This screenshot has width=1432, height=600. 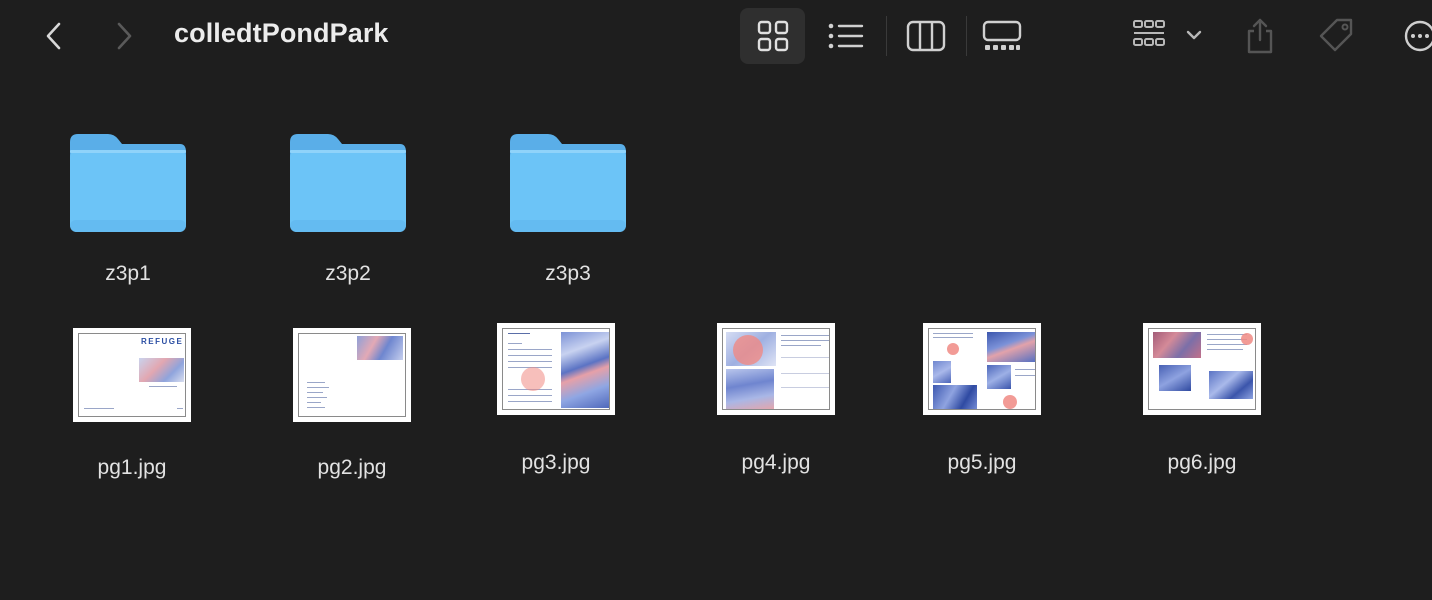 I want to click on list-icon, so click(x=846, y=36).